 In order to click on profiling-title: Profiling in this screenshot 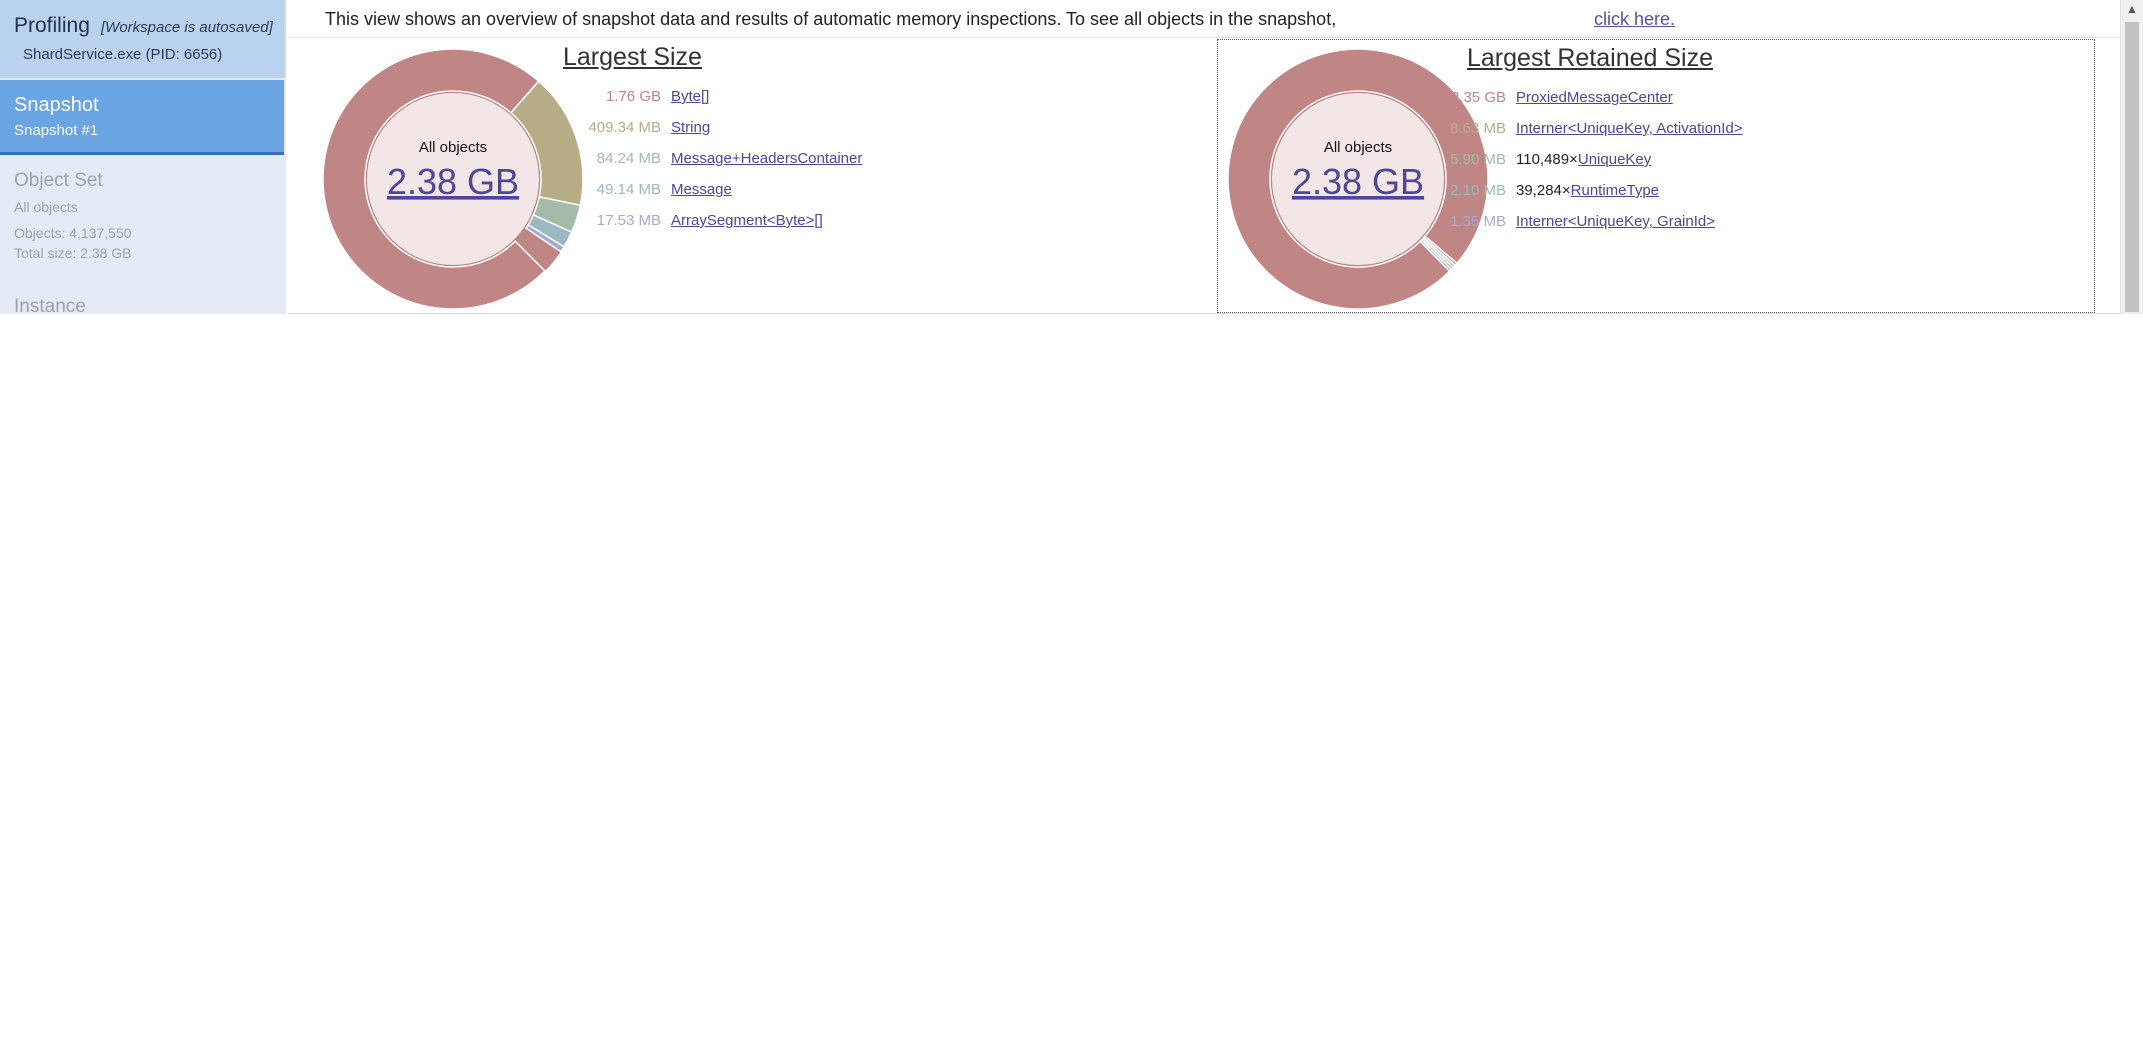, I will do `click(52, 25)`.